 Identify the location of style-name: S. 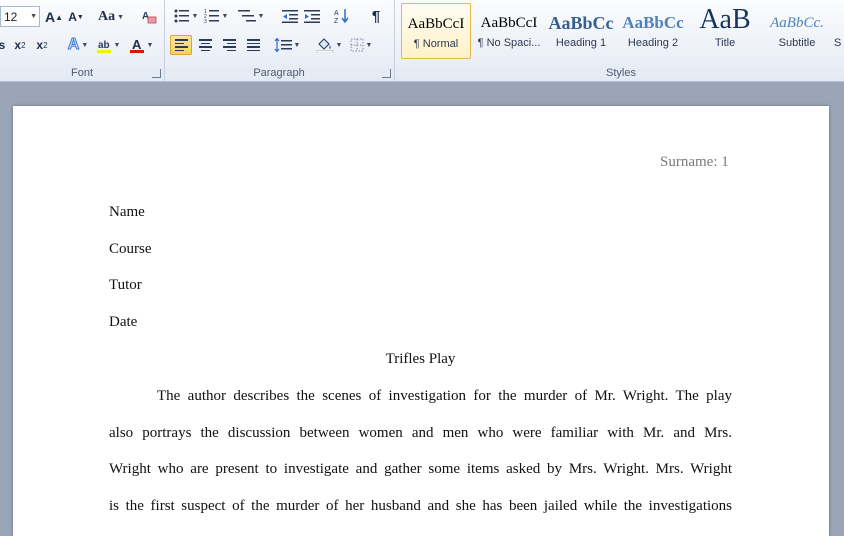
(838, 43).